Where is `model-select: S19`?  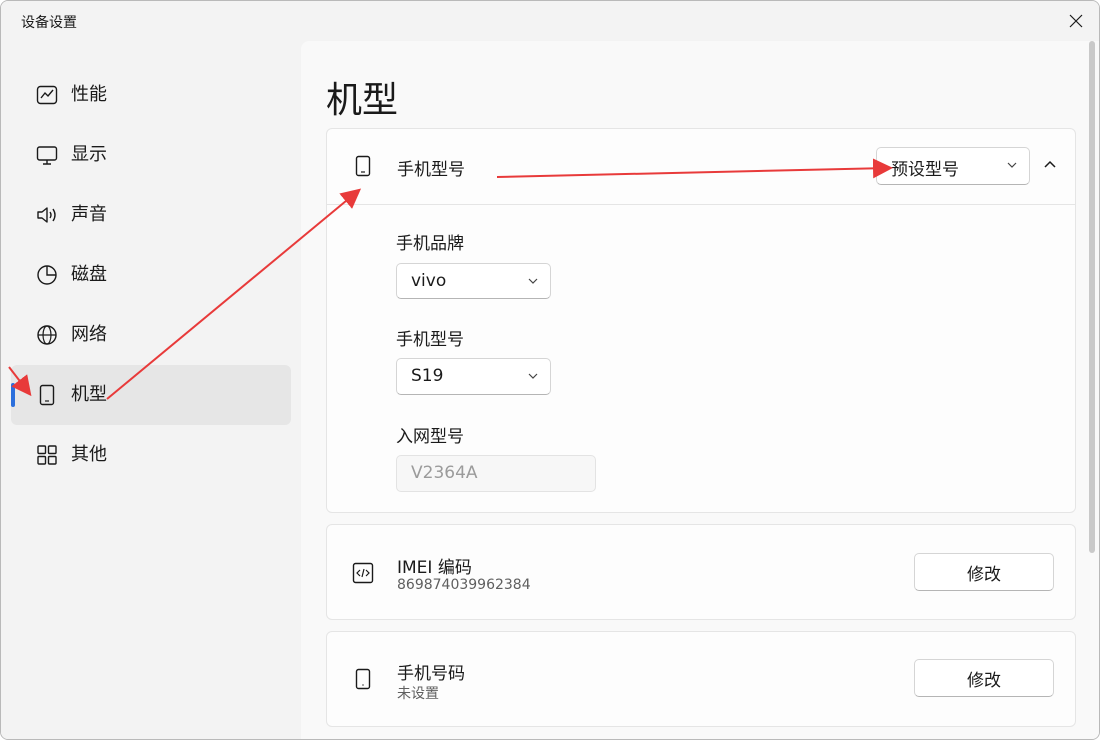 model-select: S19 is located at coordinates (473, 376).